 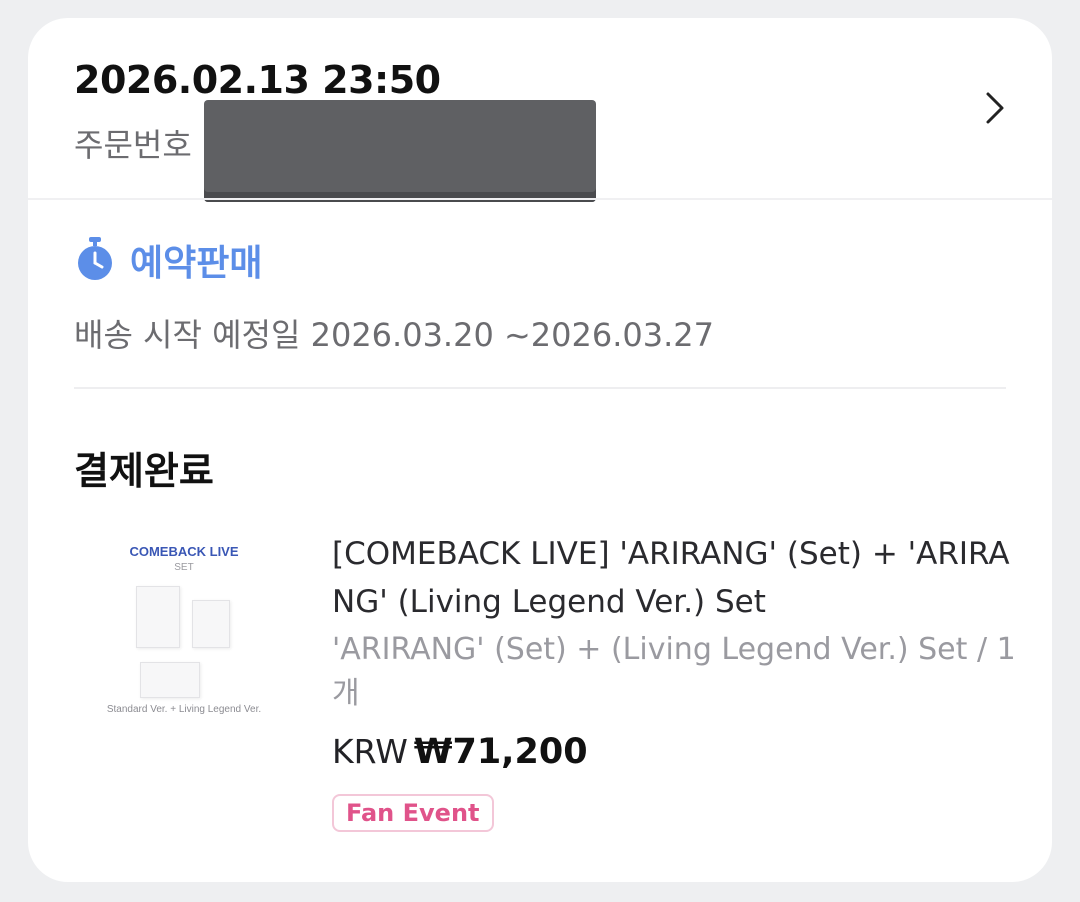 I want to click on thumbnail-caption: Standard Ver. + Living Legend Ver., so click(x=184, y=709).